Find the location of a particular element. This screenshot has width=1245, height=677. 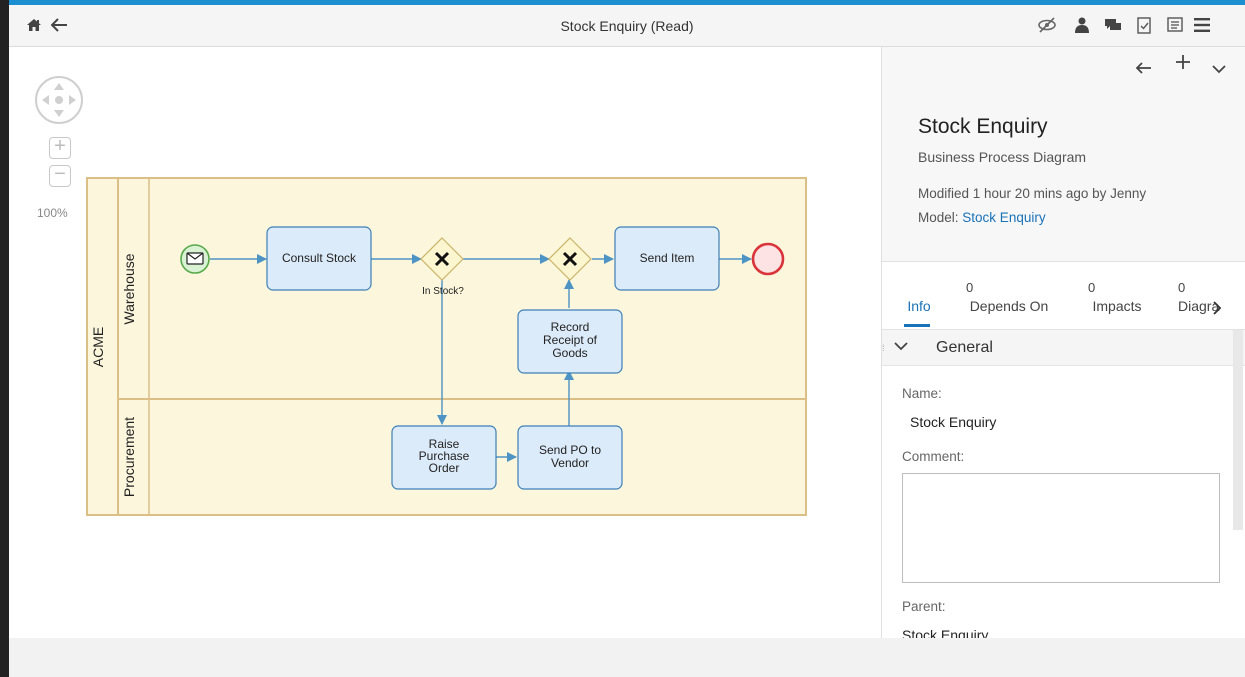

task-send-po-to-vendor: Send PO to Vendor is located at coordinates (570, 457).